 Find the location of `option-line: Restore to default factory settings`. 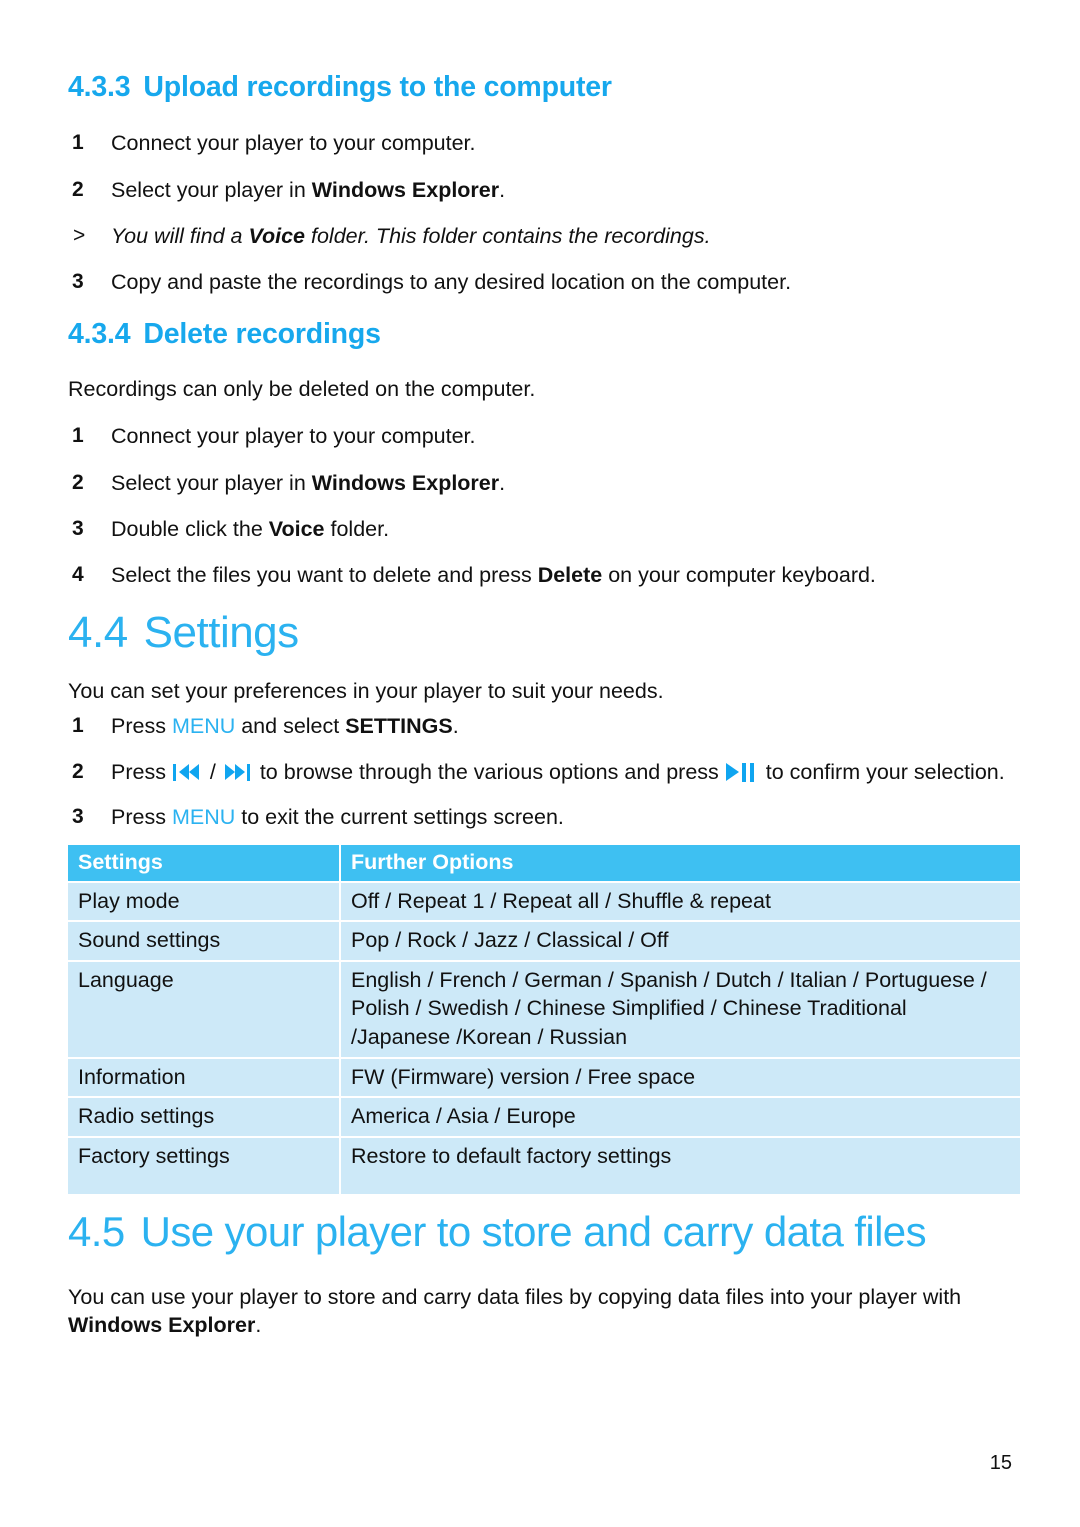

option-line: Restore to default factory settings is located at coordinates (511, 1155).